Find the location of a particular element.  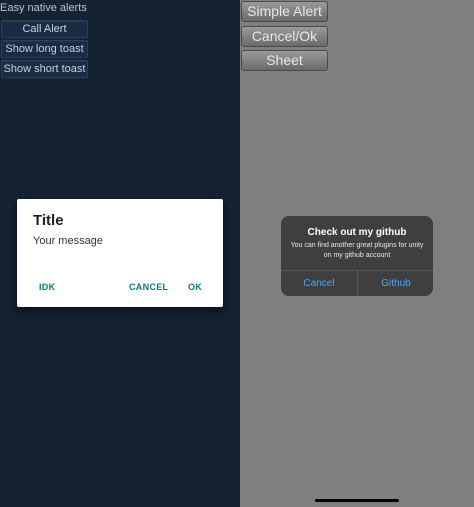

ios-cancel-button: Cancel is located at coordinates (319, 283).